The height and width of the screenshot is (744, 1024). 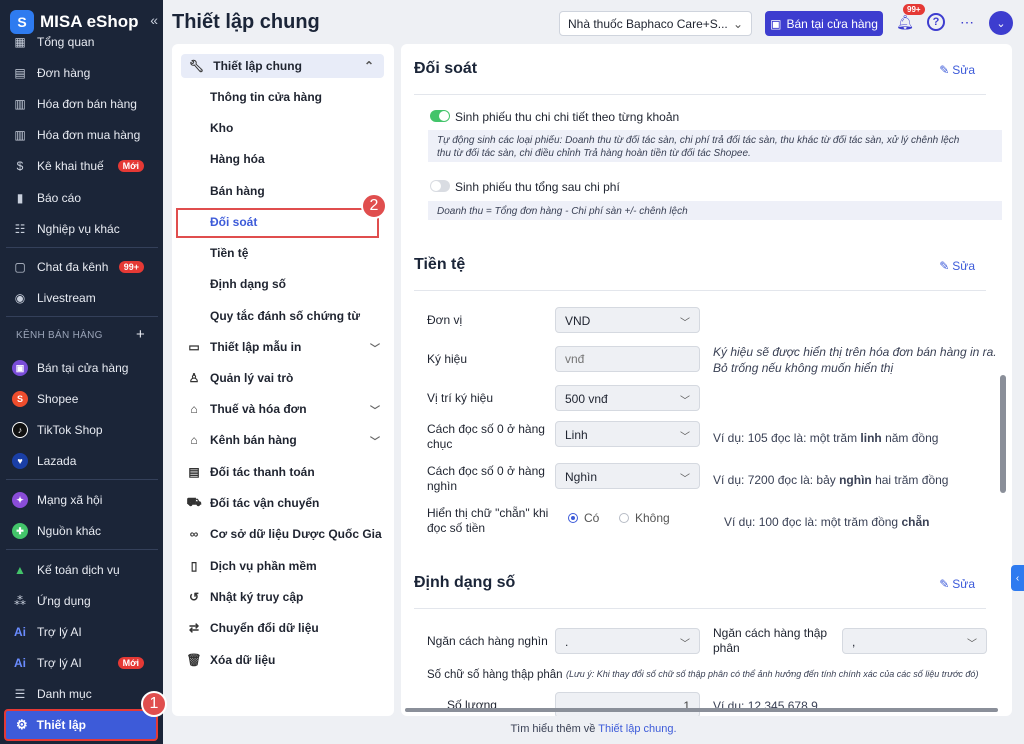 I want to click on sidebar-item-shopee: S Shopee, so click(x=85, y=399).